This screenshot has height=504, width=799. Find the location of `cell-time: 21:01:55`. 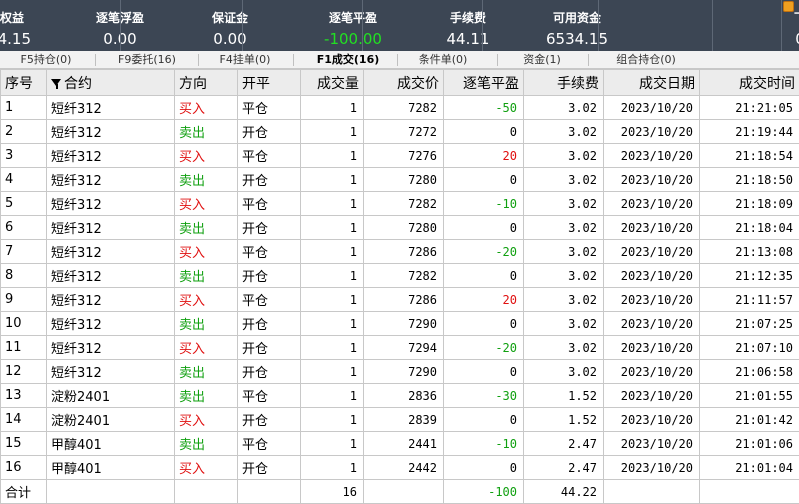

cell-time: 21:01:55 is located at coordinates (749, 395).